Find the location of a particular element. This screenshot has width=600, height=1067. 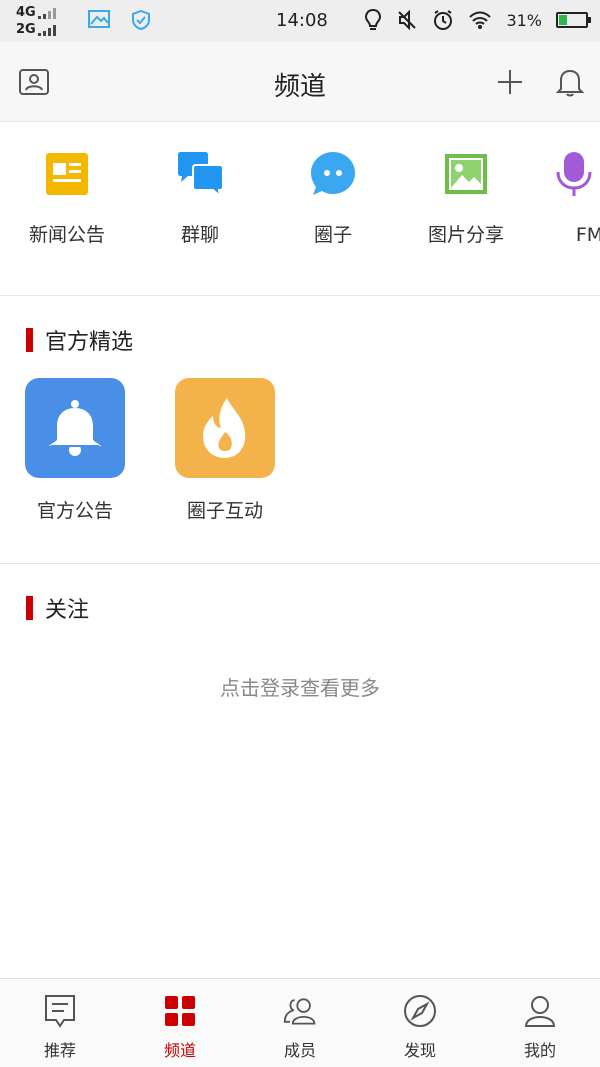

app-header: 频道 is located at coordinates (300, 82).